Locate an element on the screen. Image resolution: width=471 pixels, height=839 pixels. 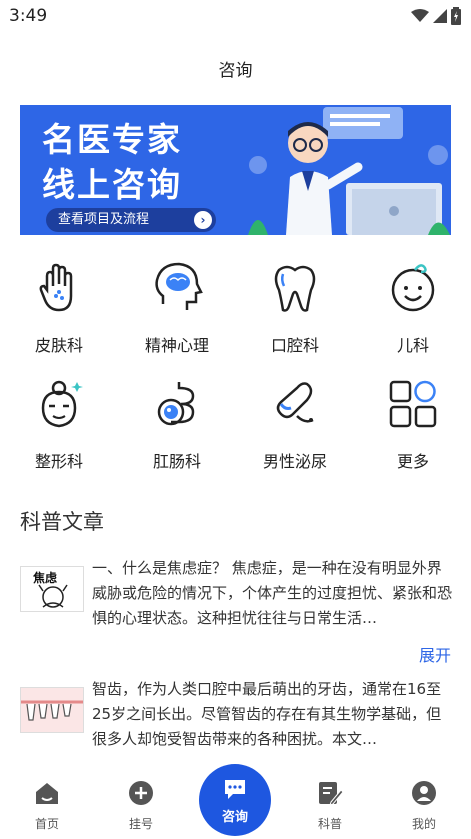
banner-title-line1: 名医专家 is located at coordinates (112, 139).